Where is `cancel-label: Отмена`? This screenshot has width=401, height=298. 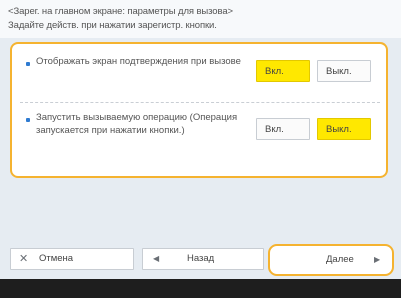 cancel-label: Отмена is located at coordinates (56, 258).